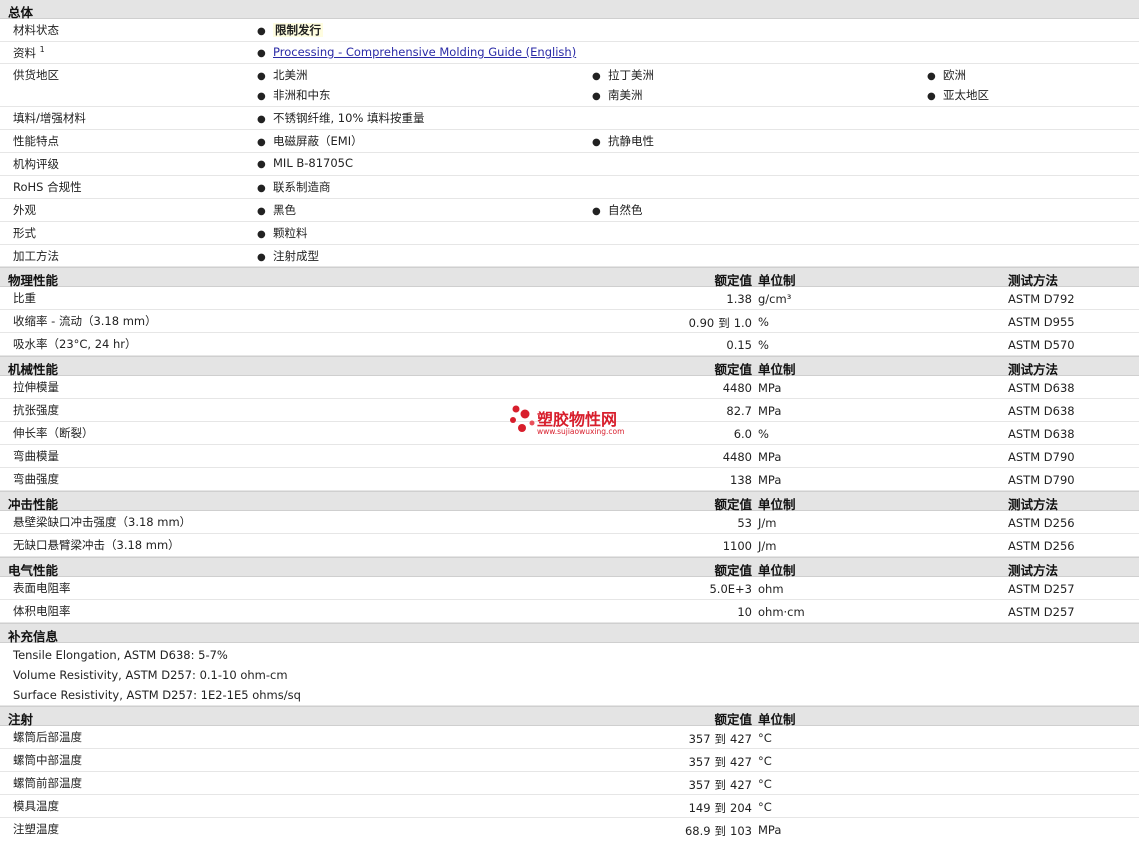  What do you see at coordinates (739, 345) in the screenshot?
I see `nominal-value: 0.15` at bounding box center [739, 345].